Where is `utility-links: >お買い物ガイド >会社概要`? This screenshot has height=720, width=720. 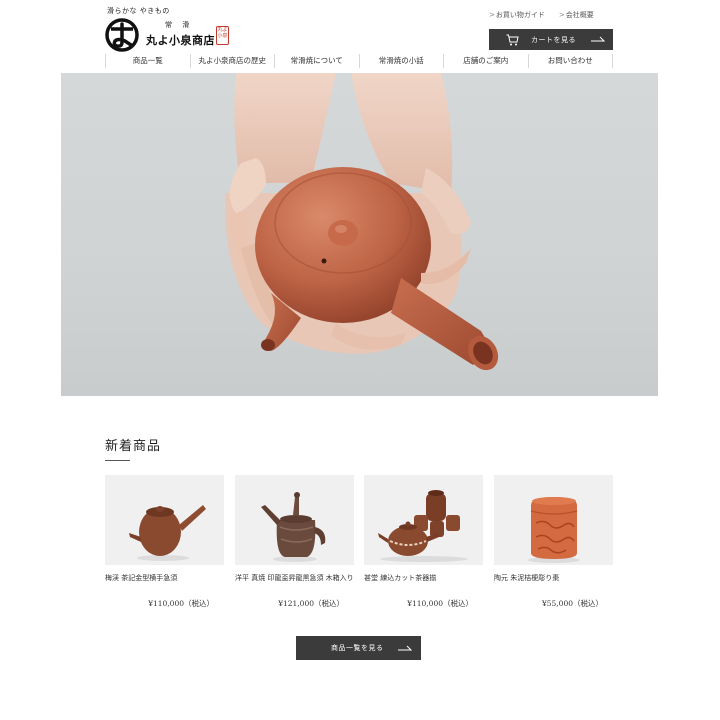 utility-links: >お買い物ガイド >会社概要 is located at coordinates (541, 15).